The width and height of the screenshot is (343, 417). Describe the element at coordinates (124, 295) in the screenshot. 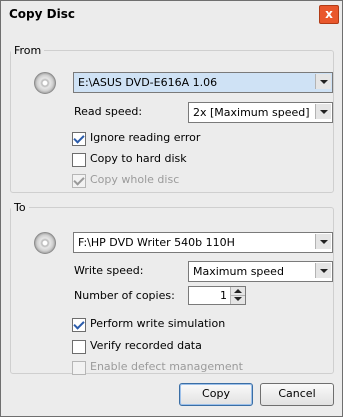

I see `copies-label: Number of copies:` at that location.